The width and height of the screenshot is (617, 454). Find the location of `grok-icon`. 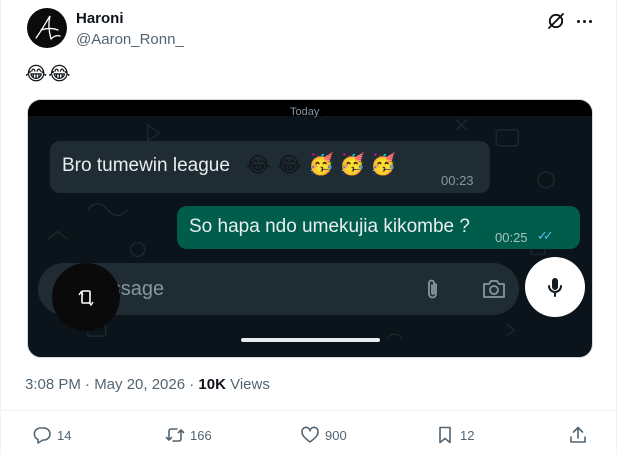

grok-icon is located at coordinates (556, 21).